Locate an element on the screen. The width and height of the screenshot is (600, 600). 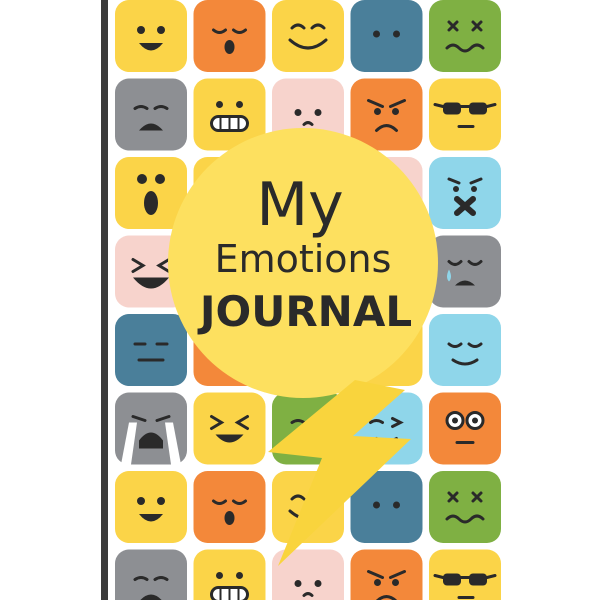
emoji-tile-yellow-happy is located at coordinates (308, 36).